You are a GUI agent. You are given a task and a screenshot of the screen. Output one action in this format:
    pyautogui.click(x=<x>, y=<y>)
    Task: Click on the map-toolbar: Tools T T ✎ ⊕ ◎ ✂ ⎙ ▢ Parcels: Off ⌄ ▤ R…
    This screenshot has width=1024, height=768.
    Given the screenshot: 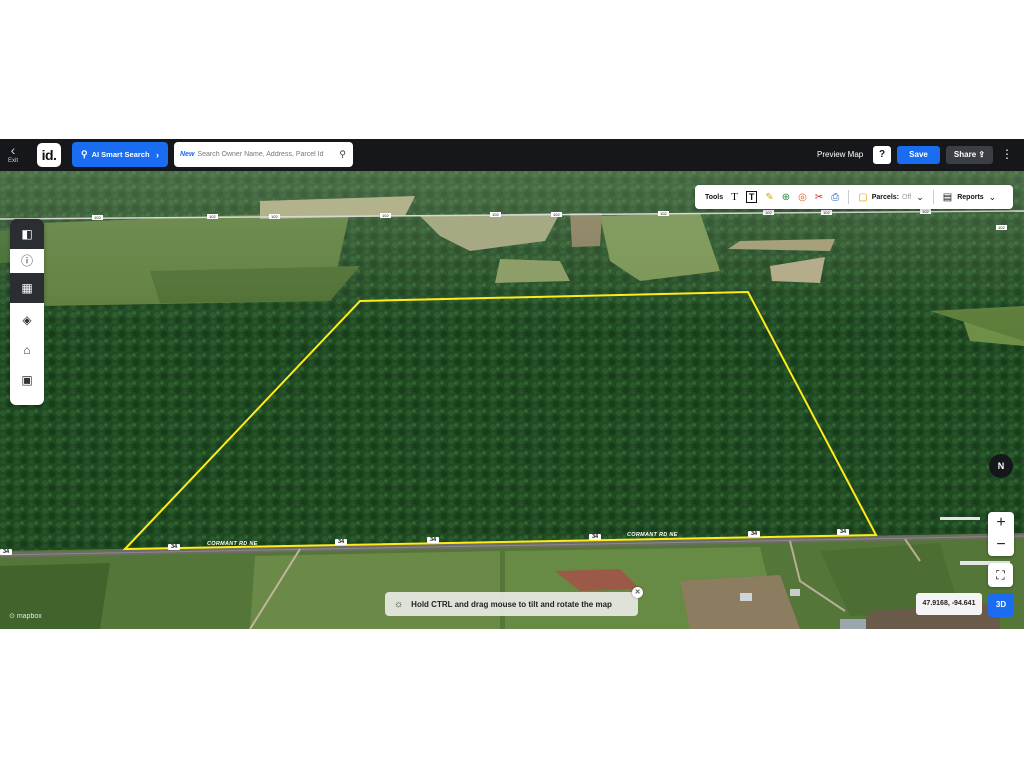 What is the action you would take?
    pyautogui.click(x=854, y=197)
    